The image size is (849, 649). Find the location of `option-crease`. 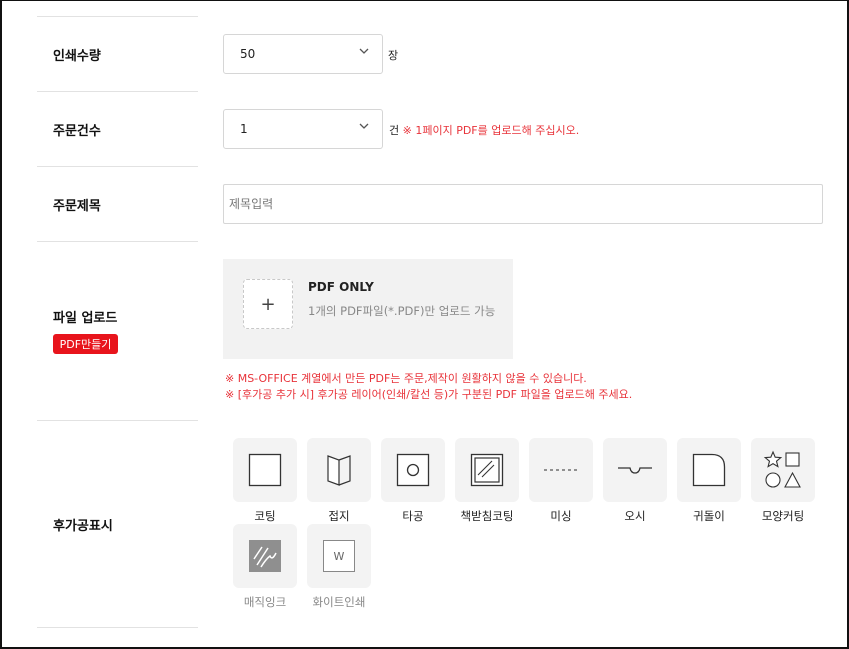

option-crease is located at coordinates (635, 470).